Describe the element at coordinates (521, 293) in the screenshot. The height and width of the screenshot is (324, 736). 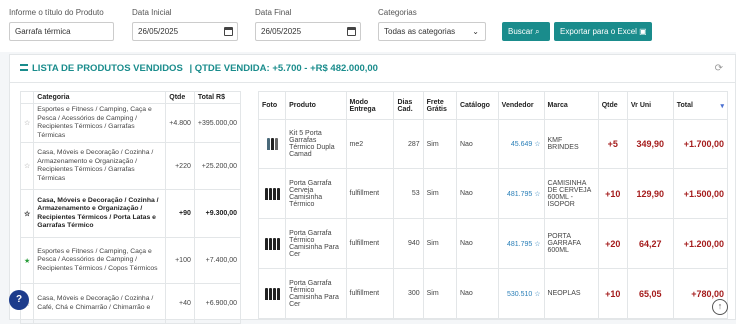
I see `seller-link: 530.510 ☆` at that location.